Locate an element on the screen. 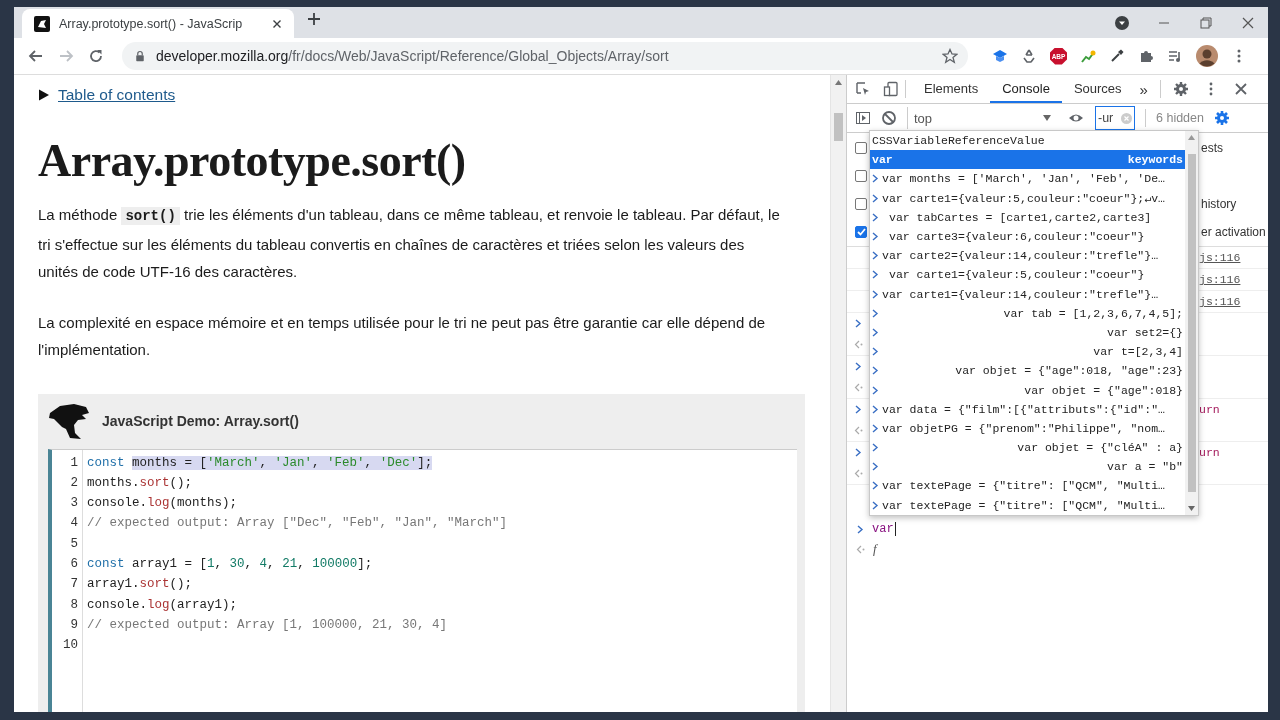  code-line: // expected output: Array ["Dec", "Feb", "Jan", "March"] is located at coordinates (297, 524).